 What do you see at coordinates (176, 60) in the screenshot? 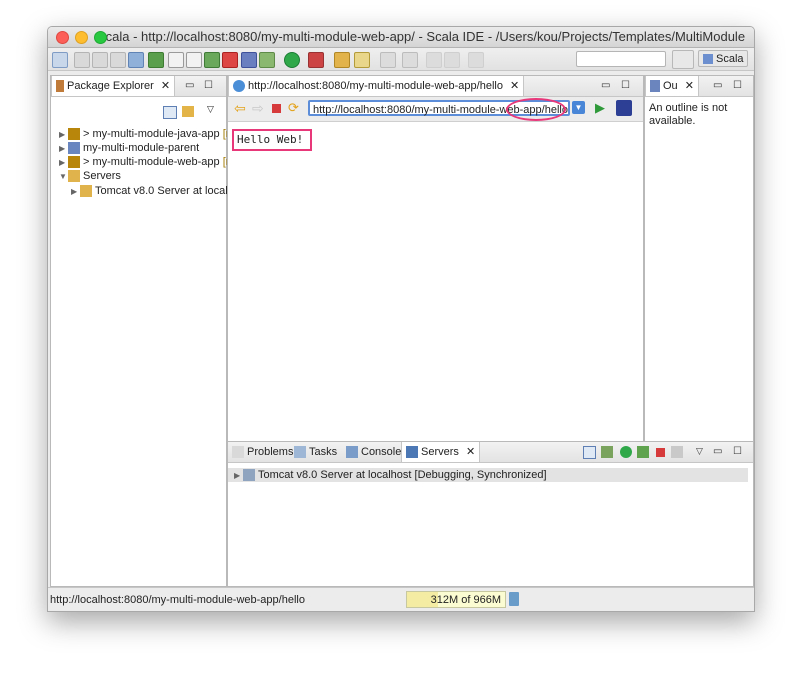
I see `new-file-icon` at bounding box center [176, 60].